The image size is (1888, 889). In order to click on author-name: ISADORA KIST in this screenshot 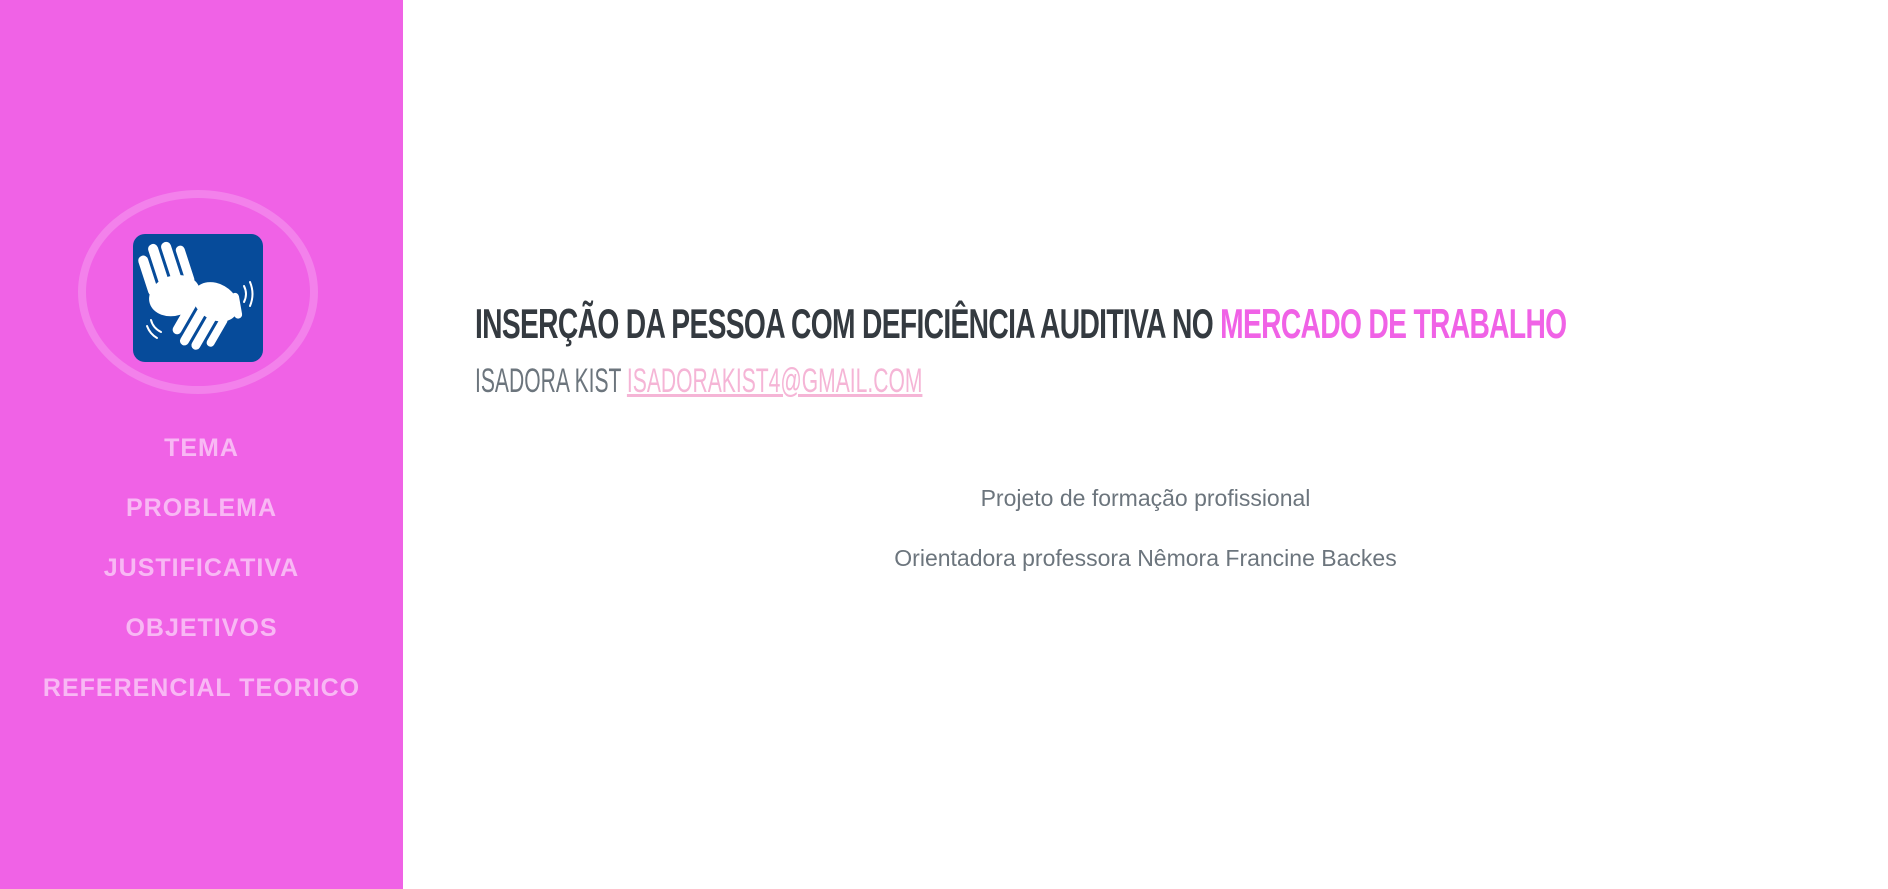, I will do `click(548, 381)`.